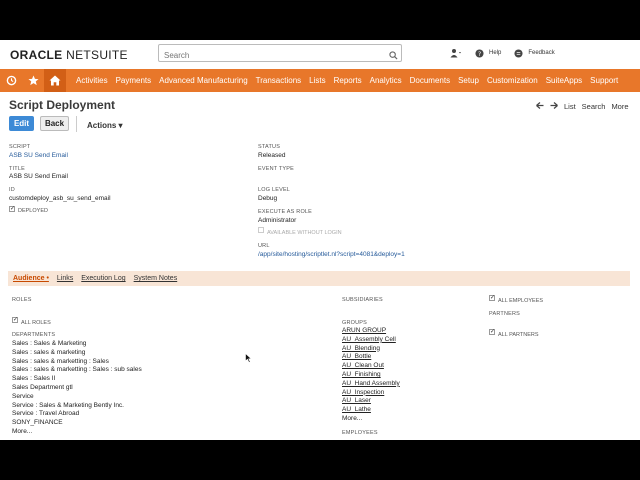 The width and height of the screenshot is (640, 480). What do you see at coordinates (570, 106) in the screenshot?
I see `list-link: List` at bounding box center [570, 106].